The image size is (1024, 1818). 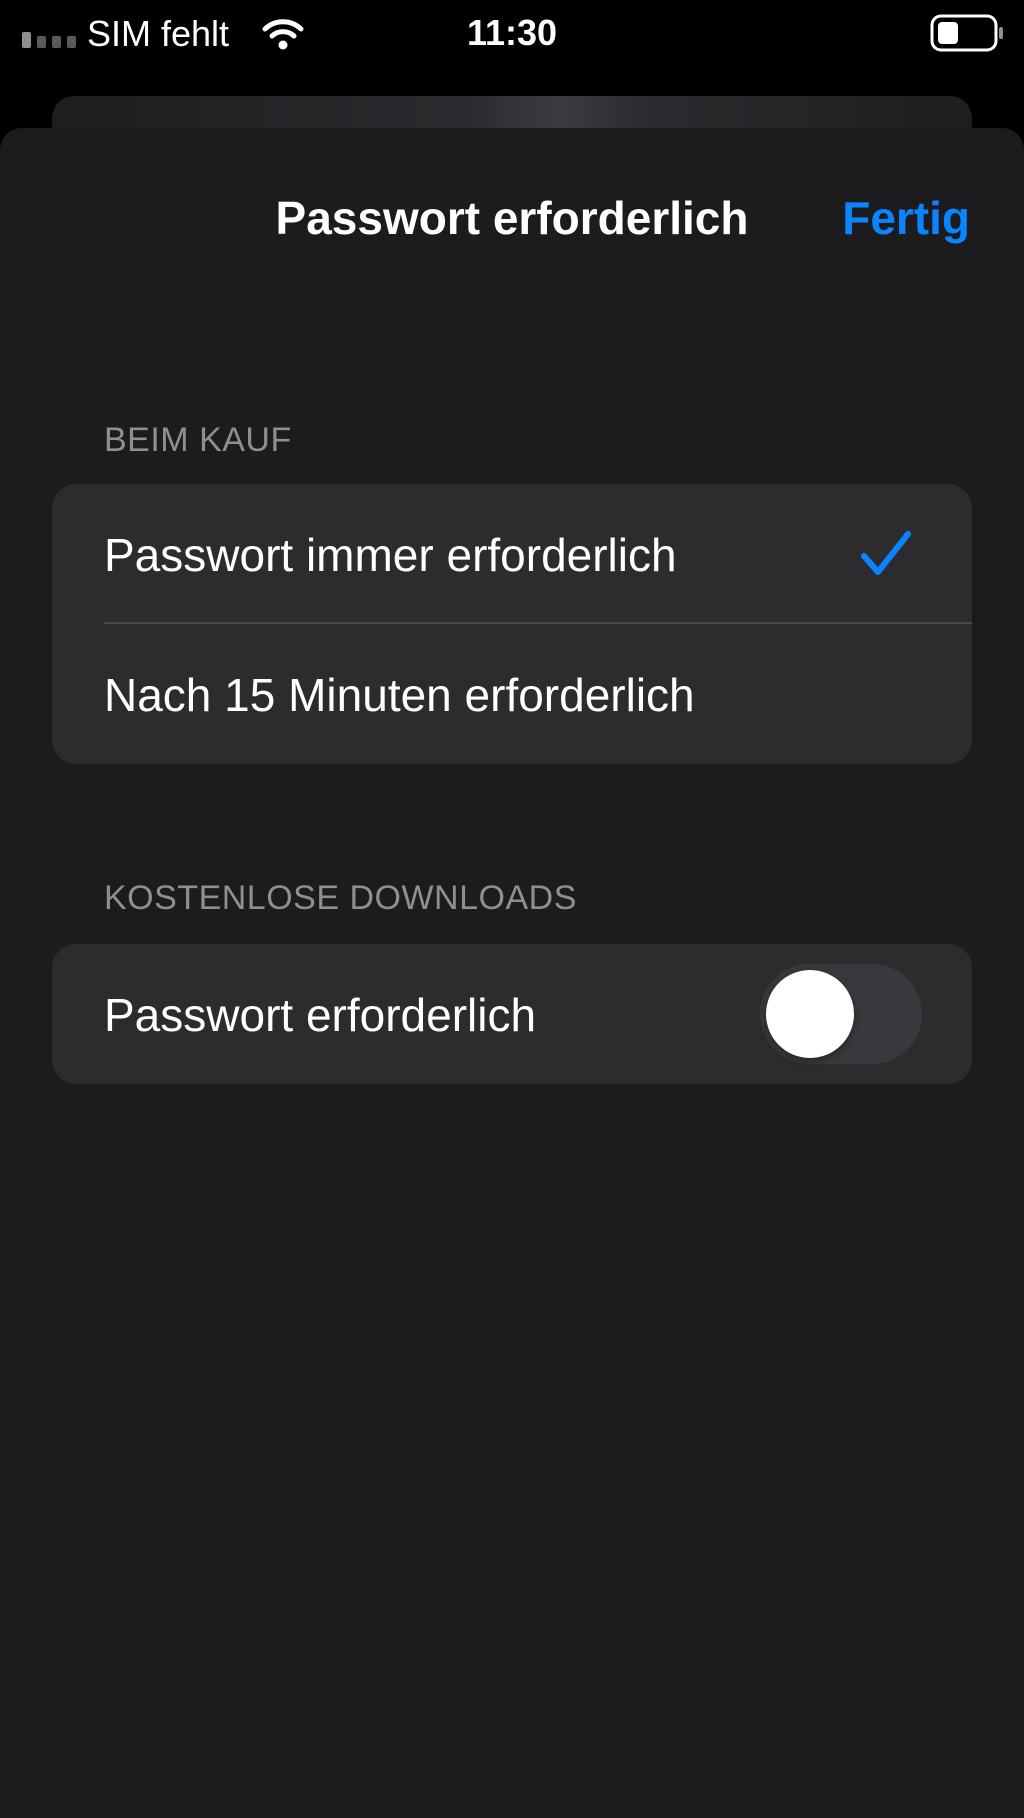 I want to click on free-downloads-group: Passwort erforderlich, so click(x=512, y=1014).